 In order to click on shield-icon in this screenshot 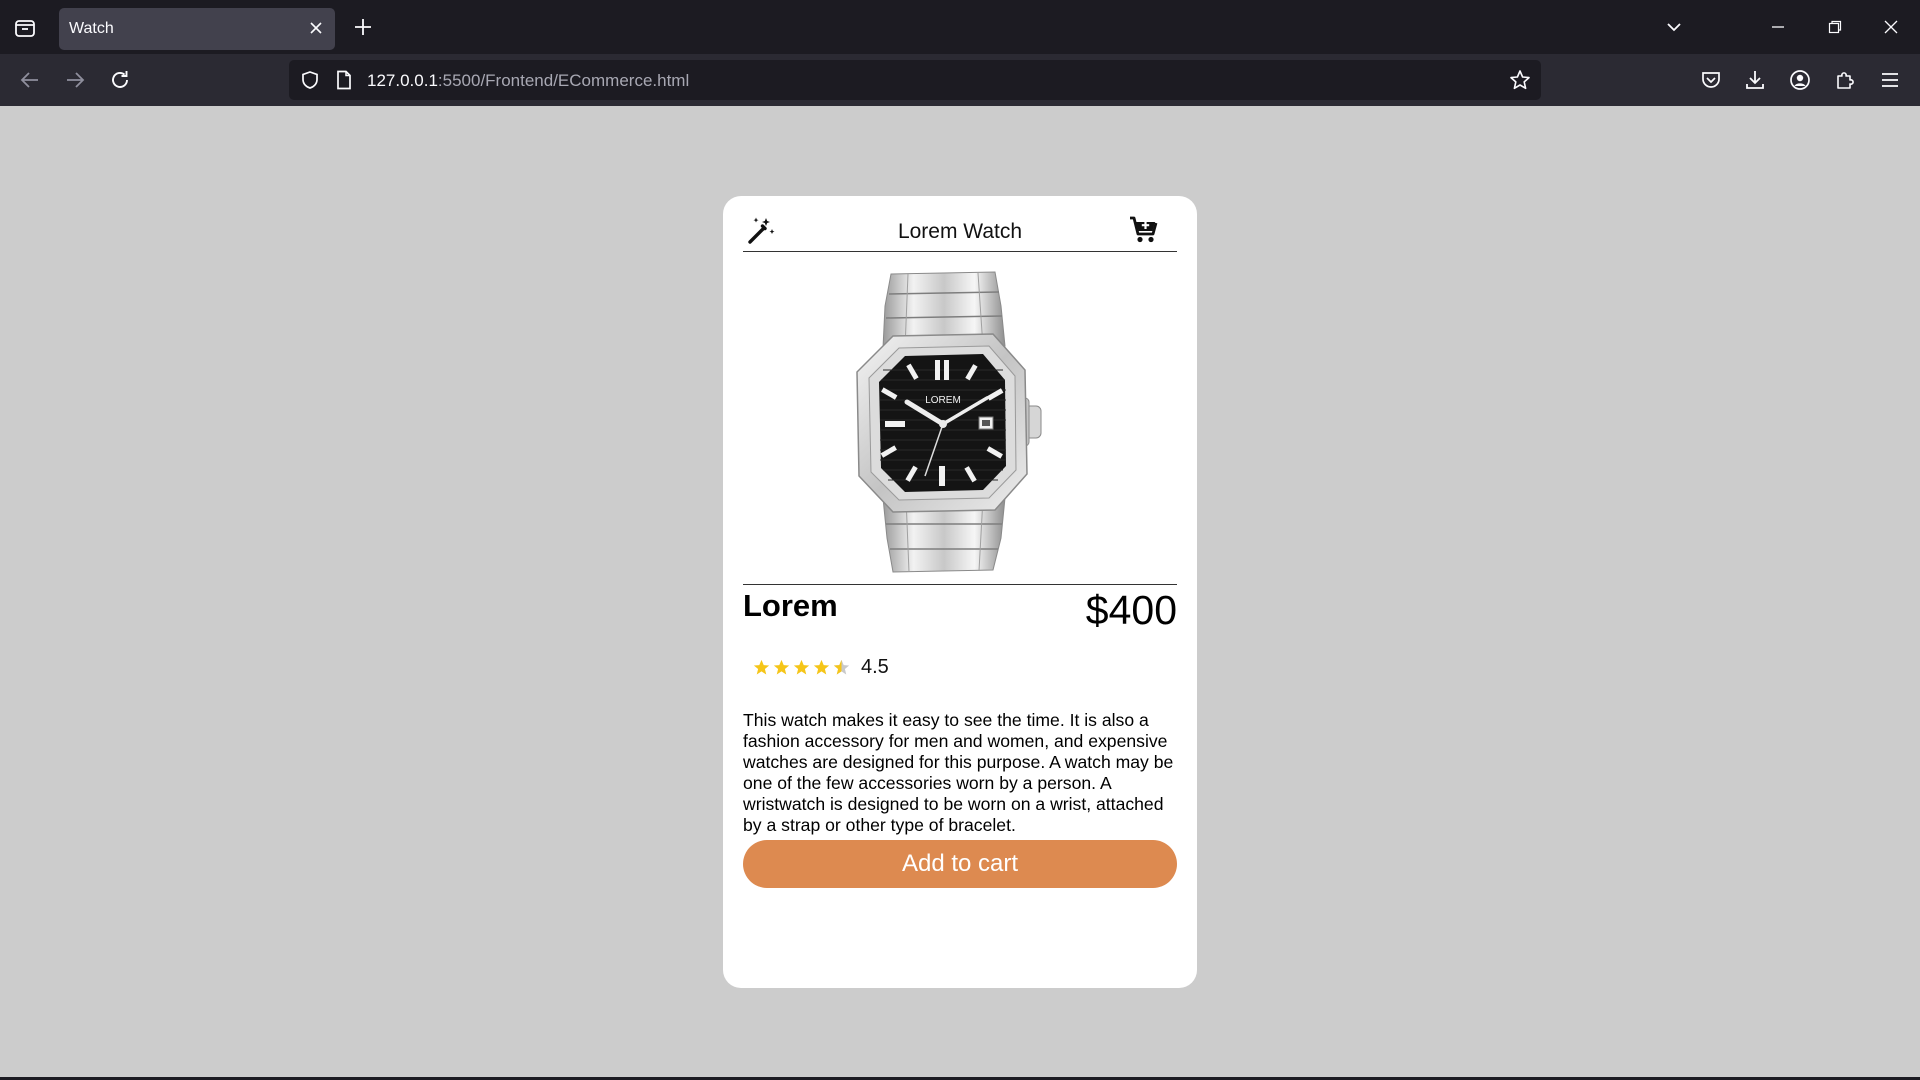, I will do `click(310, 80)`.